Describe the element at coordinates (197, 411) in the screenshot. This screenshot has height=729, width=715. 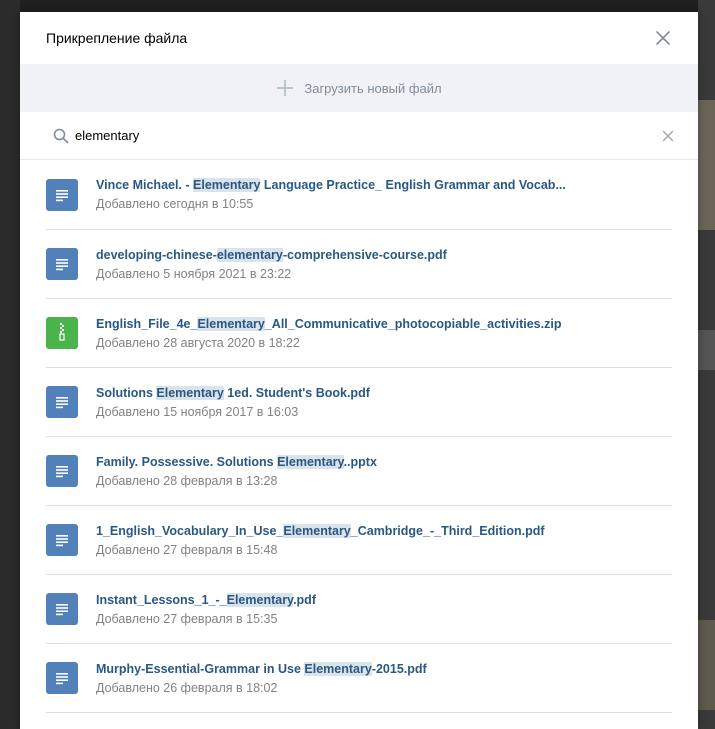
I see `file-date: Добавлено 15 ноября 2017 в 16:03` at that location.